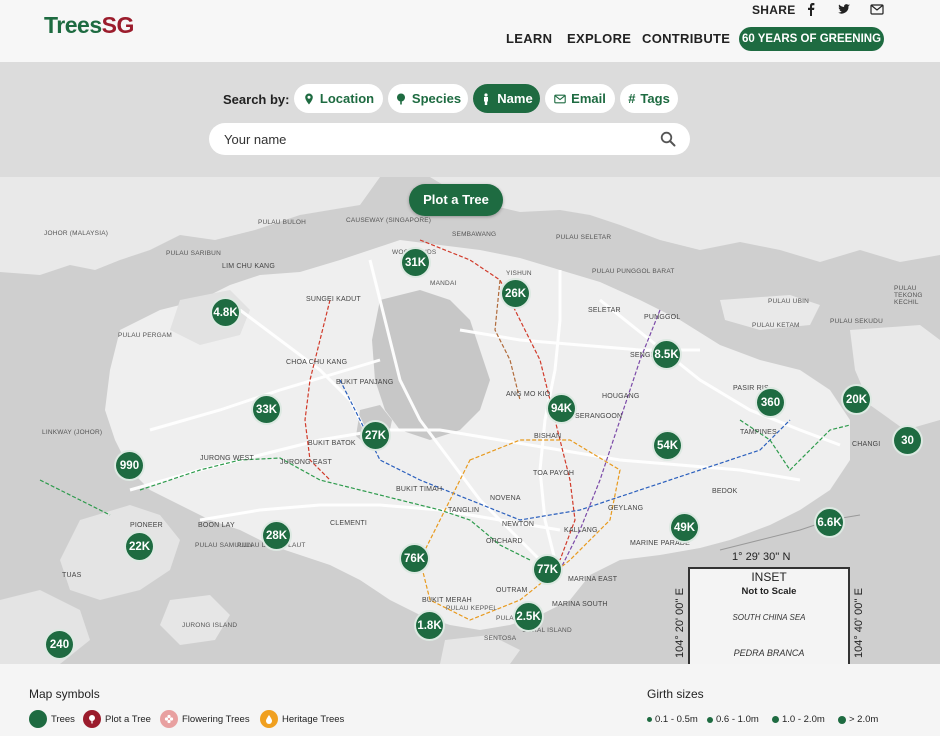  What do you see at coordinates (686, 38) in the screenshot?
I see `nav-contribute: CONTRIBUTE` at bounding box center [686, 38].